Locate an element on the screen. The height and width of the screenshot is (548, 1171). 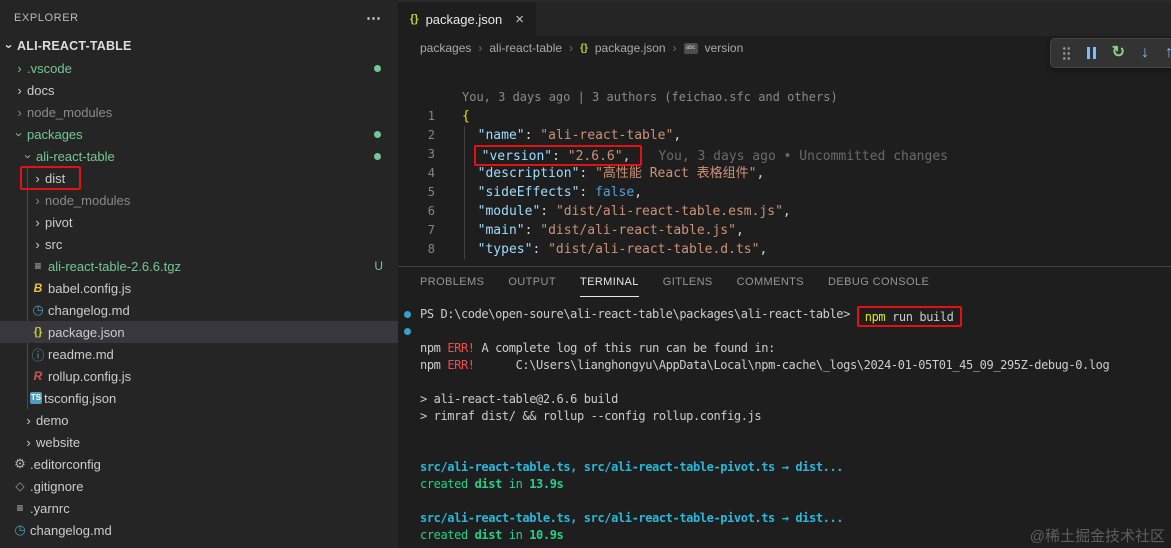
tree-item-label: package.json is located at coordinates (86, 332).